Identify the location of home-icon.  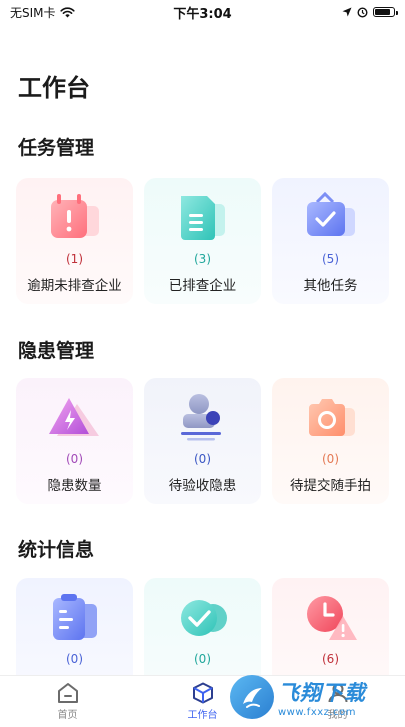
(67, 693).